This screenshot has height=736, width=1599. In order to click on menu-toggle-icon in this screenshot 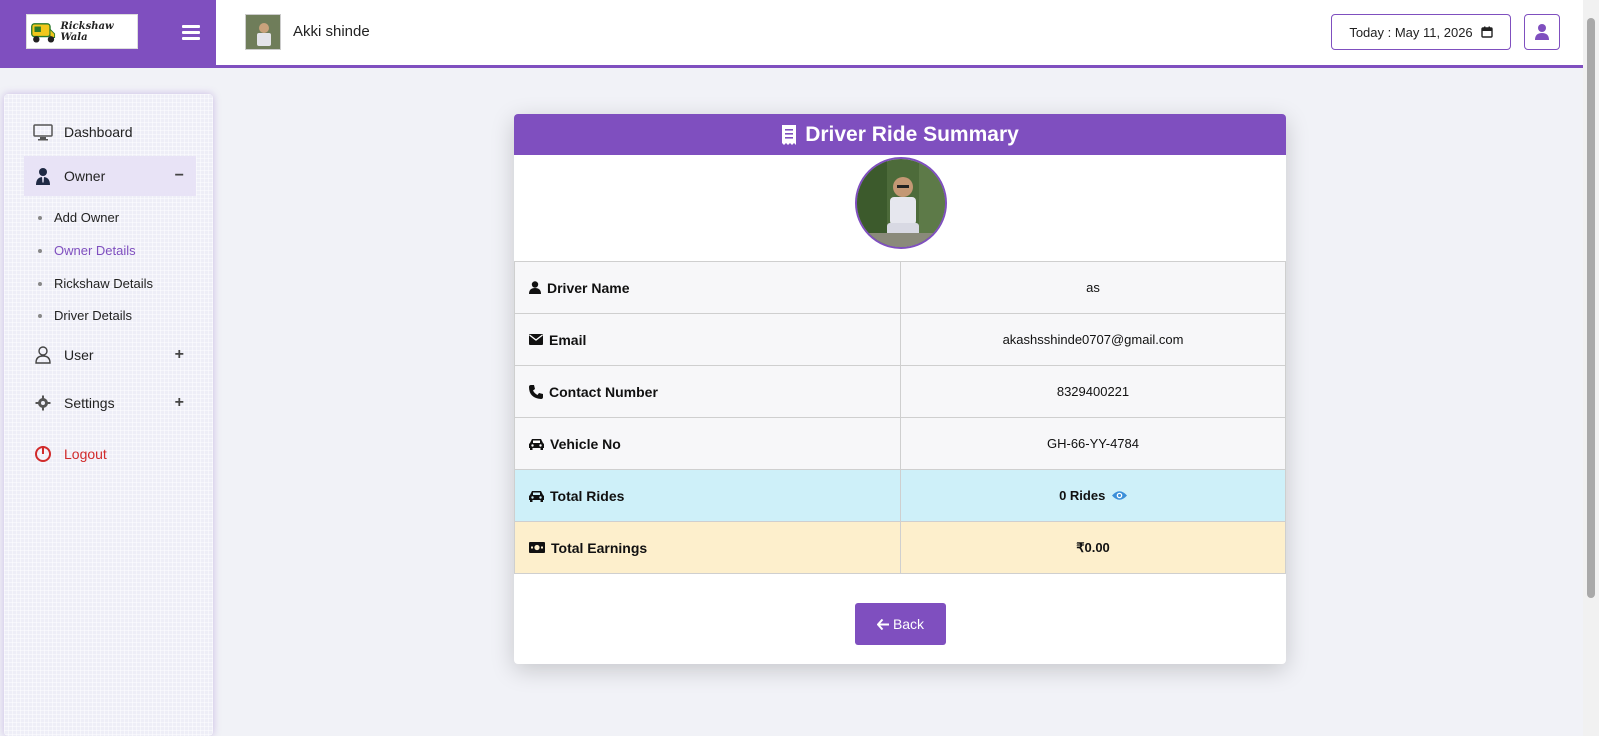, I will do `click(191, 32)`.